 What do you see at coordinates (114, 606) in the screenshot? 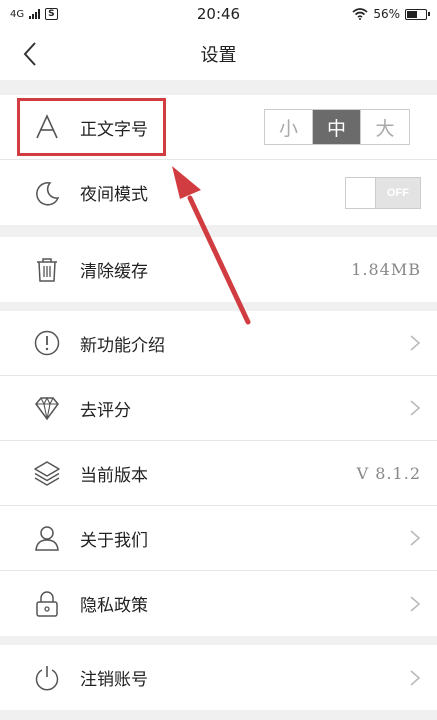
I see `privacy-label: 隐私政策` at bounding box center [114, 606].